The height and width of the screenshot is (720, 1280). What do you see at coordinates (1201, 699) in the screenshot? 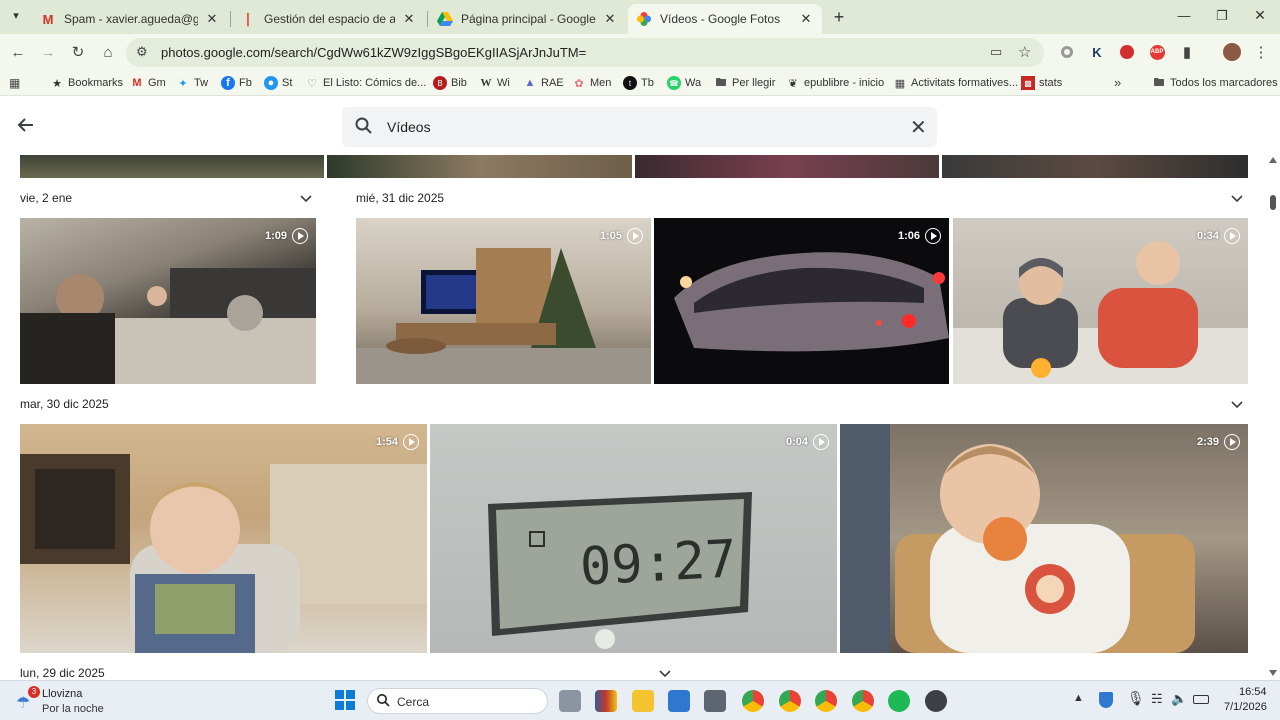
I see `battery-icon` at bounding box center [1201, 699].